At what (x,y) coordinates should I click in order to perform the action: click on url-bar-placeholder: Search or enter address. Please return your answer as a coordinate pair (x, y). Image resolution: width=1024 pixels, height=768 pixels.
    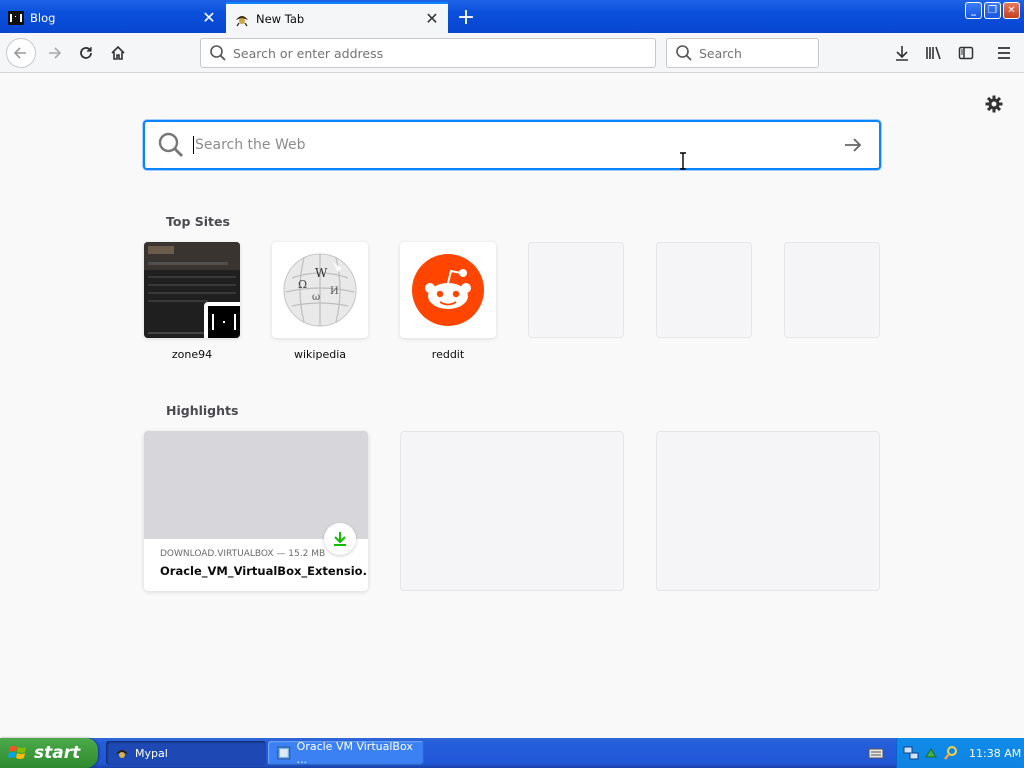
    Looking at the image, I should click on (308, 53).